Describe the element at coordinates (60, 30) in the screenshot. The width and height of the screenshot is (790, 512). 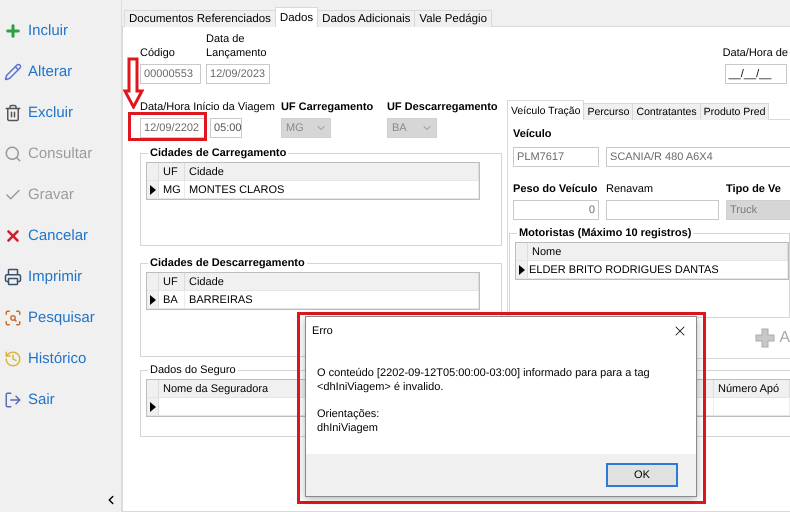
I see `sidebar-item: Incluir` at that location.